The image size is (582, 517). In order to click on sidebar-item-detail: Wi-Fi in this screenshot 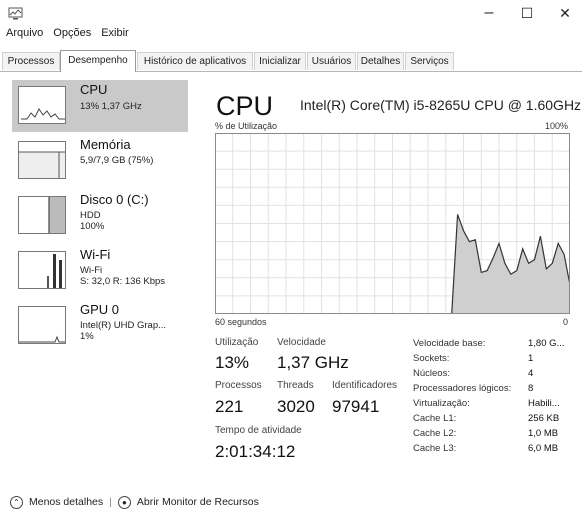, I will do `click(91, 270)`.